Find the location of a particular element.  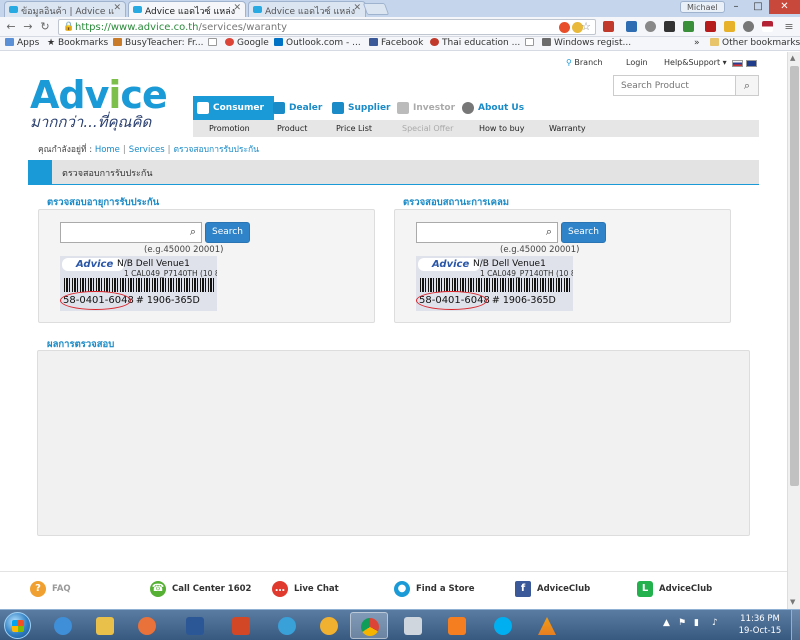

scrollbar-thumb is located at coordinates (794, 276).